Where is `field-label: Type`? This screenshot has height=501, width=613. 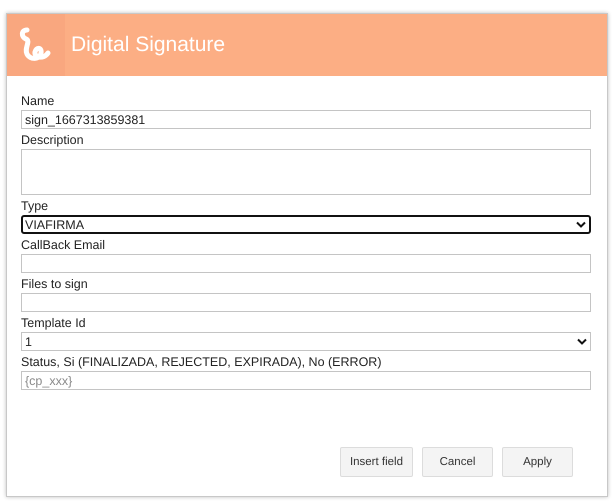 field-label: Type is located at coordinates (35, 206).